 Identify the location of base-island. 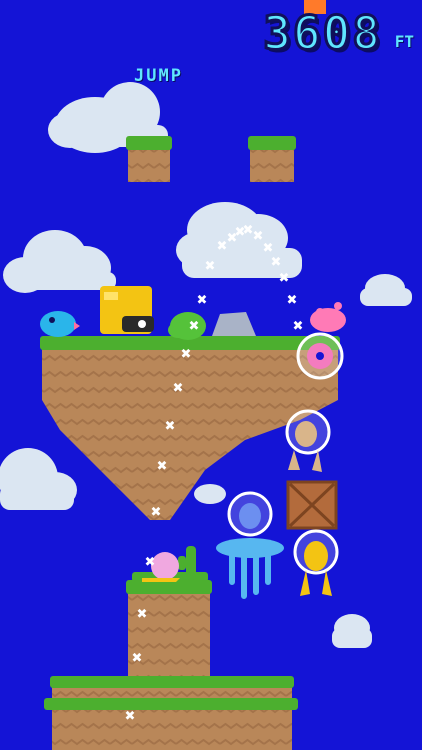
(171, 713).